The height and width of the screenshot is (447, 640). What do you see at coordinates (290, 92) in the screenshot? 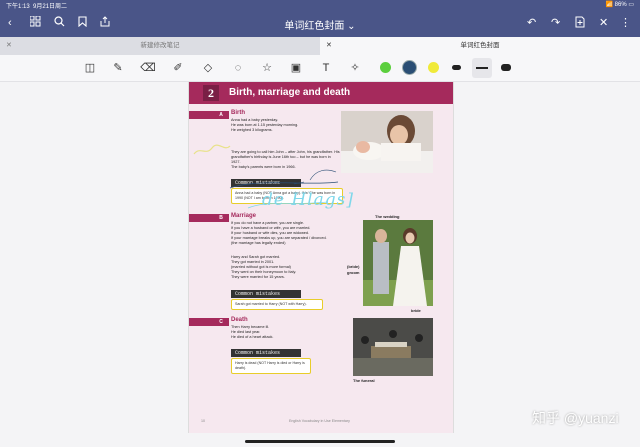
I see `unit-title: Birth, marriage and death` at bounding box center [290, 92].